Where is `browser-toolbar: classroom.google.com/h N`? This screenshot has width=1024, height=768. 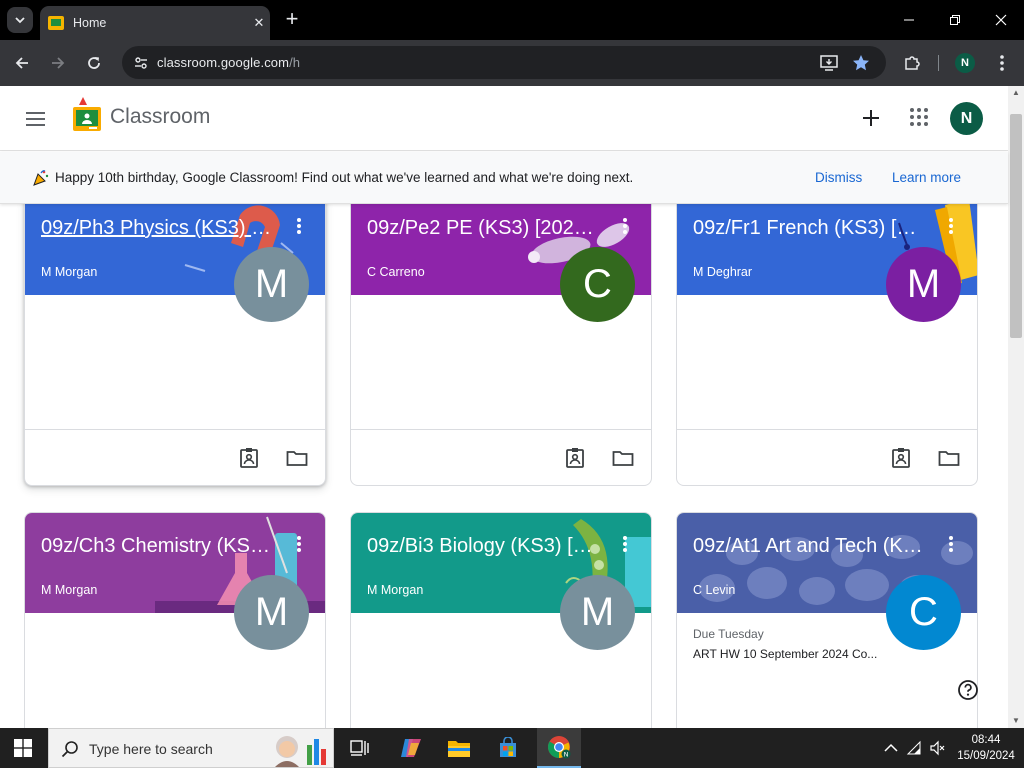
browser-toolbar: classroom.google.com/h N is located at coordinates (512, 63).